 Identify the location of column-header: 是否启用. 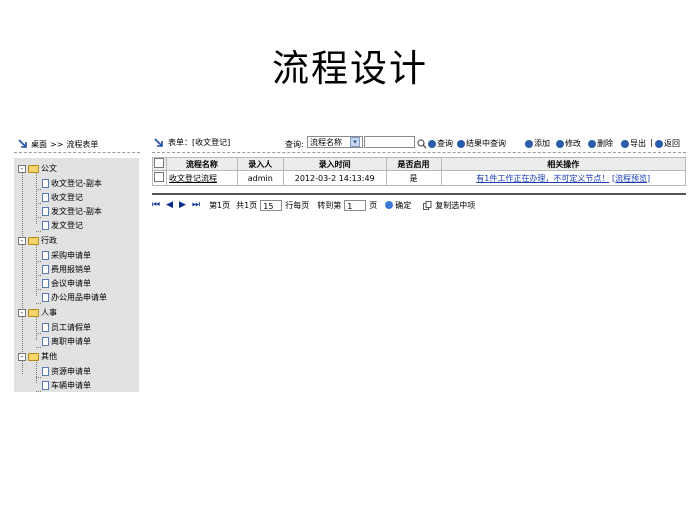
(413, 164).